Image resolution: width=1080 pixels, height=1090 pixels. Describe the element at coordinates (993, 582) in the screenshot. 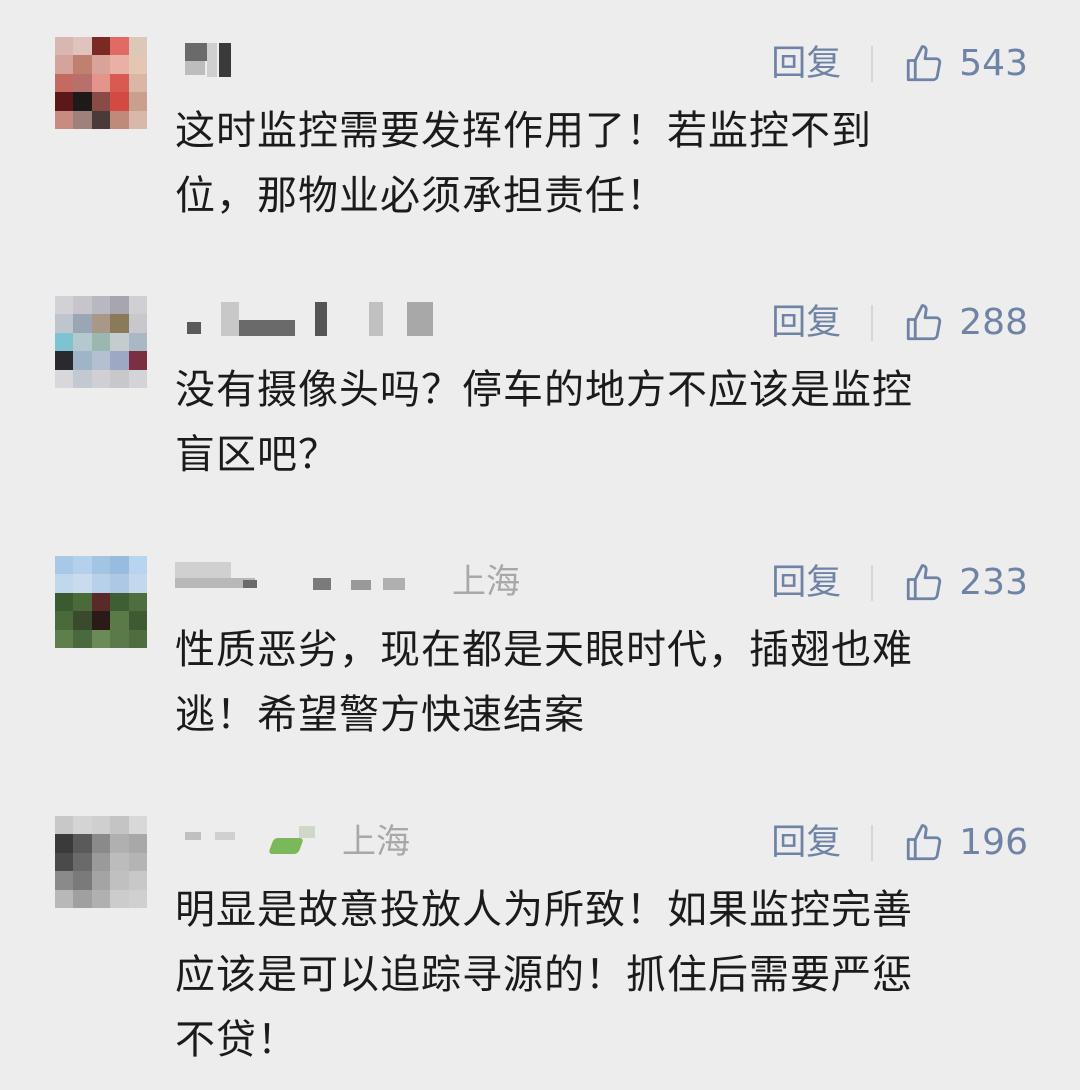

I see `like-count: 233` at that location.